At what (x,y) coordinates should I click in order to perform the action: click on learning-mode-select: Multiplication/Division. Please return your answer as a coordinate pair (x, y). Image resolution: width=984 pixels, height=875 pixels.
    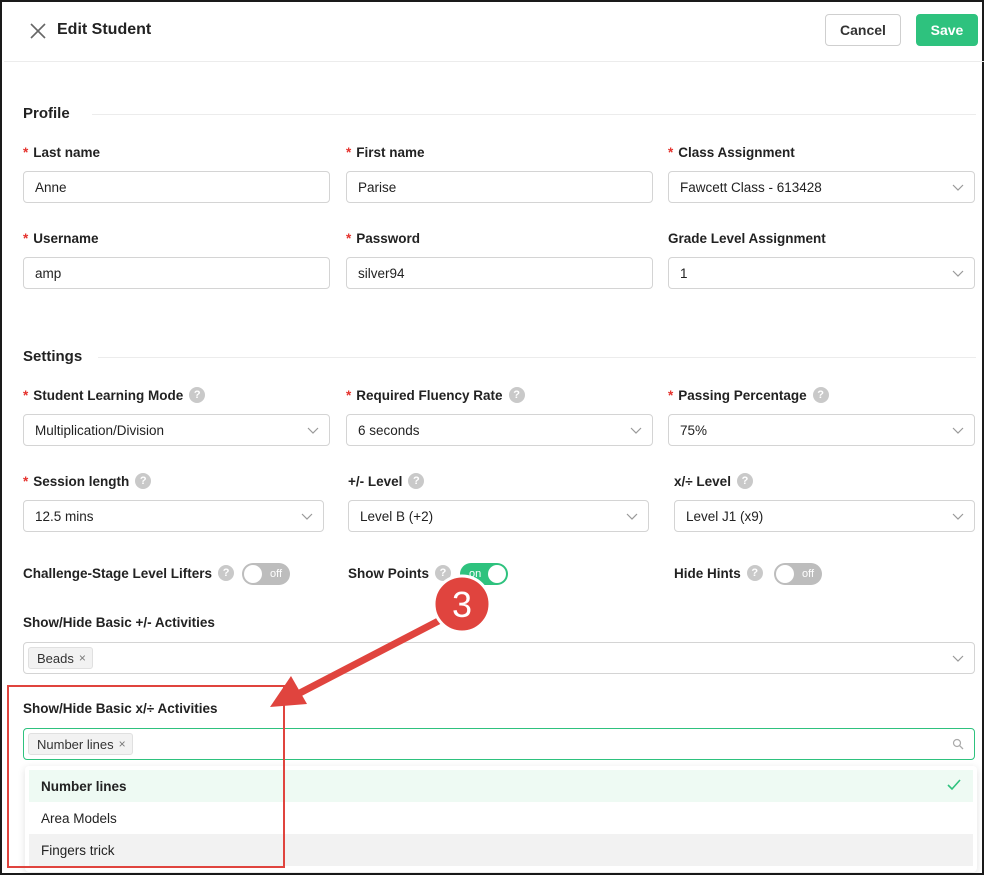
    Looking at the image, I should click on (176, 430).